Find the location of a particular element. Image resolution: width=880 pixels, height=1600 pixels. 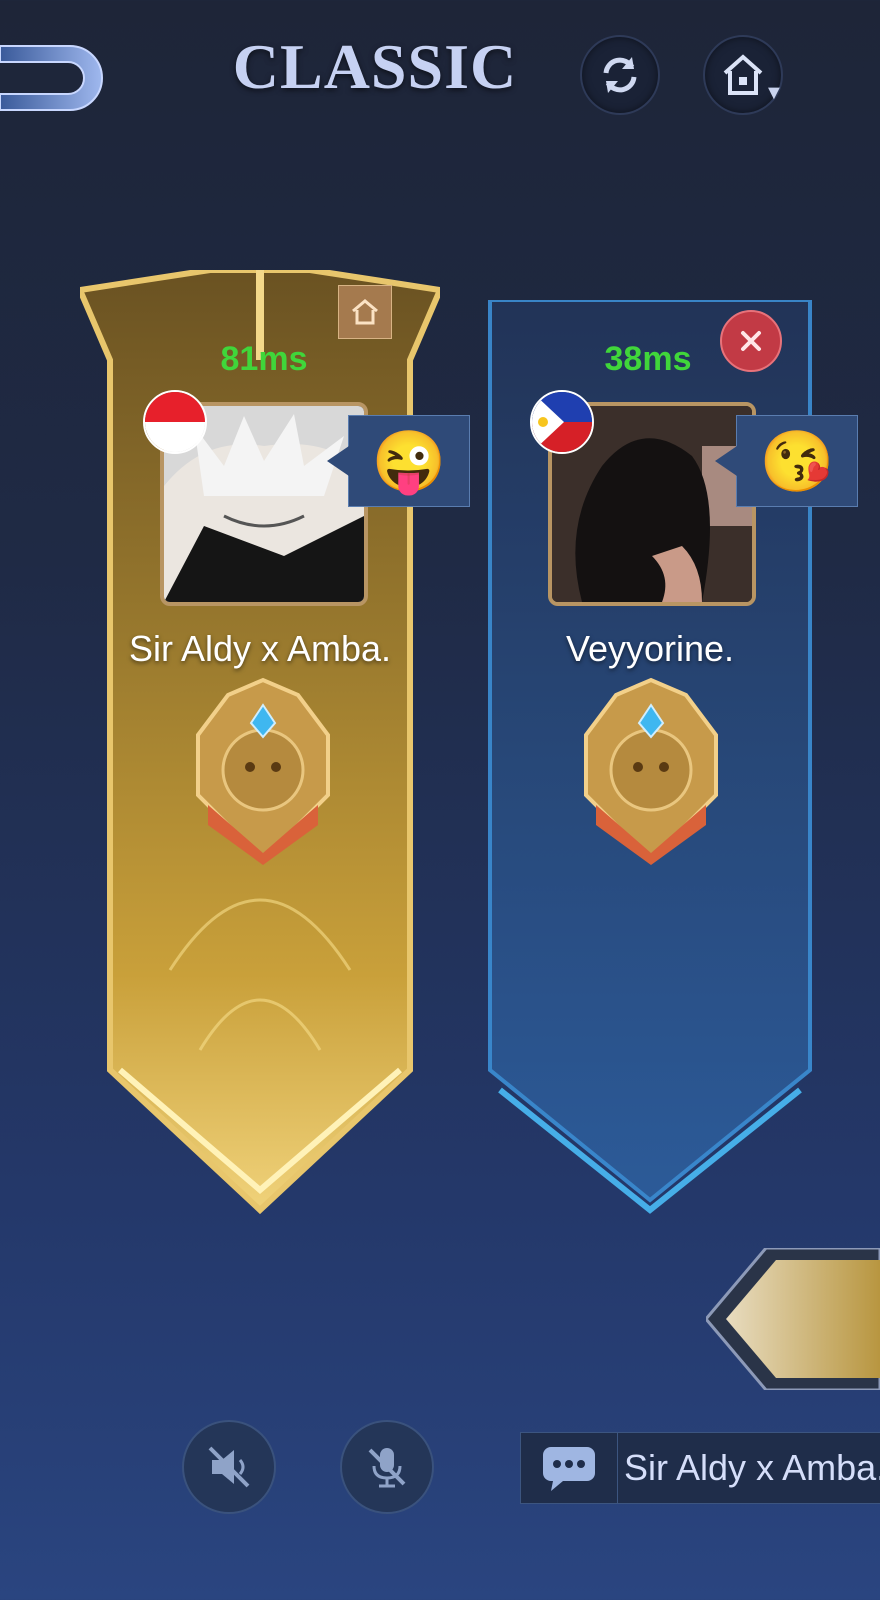

emote-bubble: 😜 is located at coordinates (398, 461).